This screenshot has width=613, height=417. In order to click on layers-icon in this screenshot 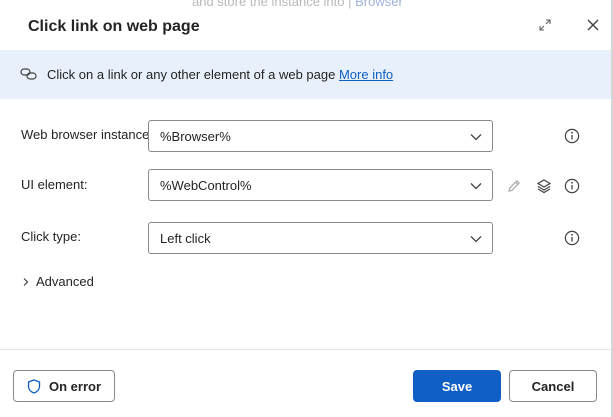, I will do `click(544, 186)`.